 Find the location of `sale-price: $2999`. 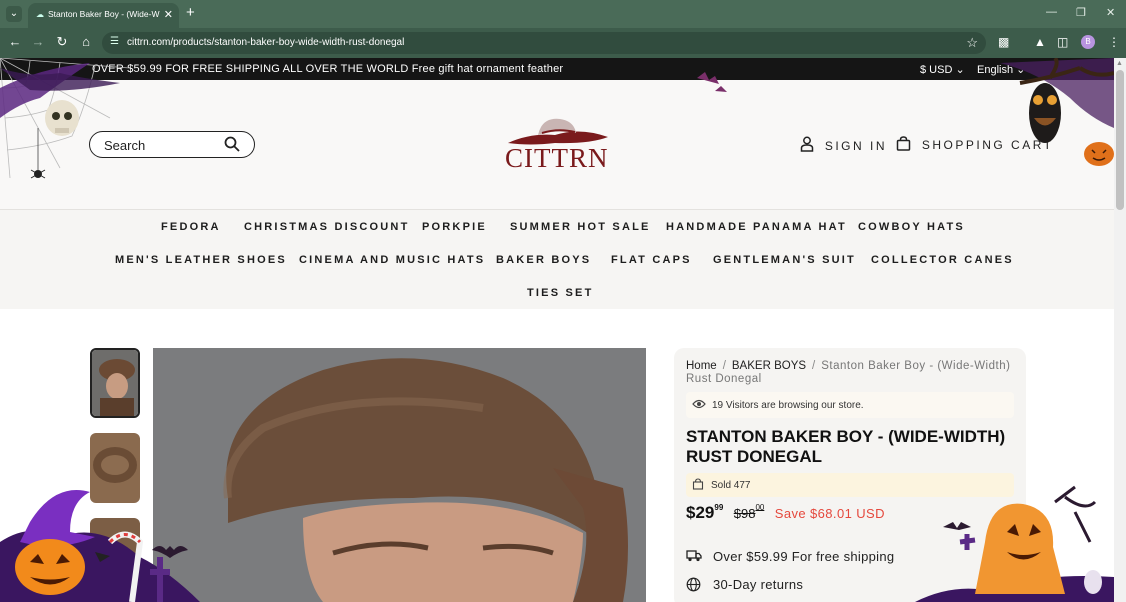

sale-price: $2999 is located at coordinates (704, 512).